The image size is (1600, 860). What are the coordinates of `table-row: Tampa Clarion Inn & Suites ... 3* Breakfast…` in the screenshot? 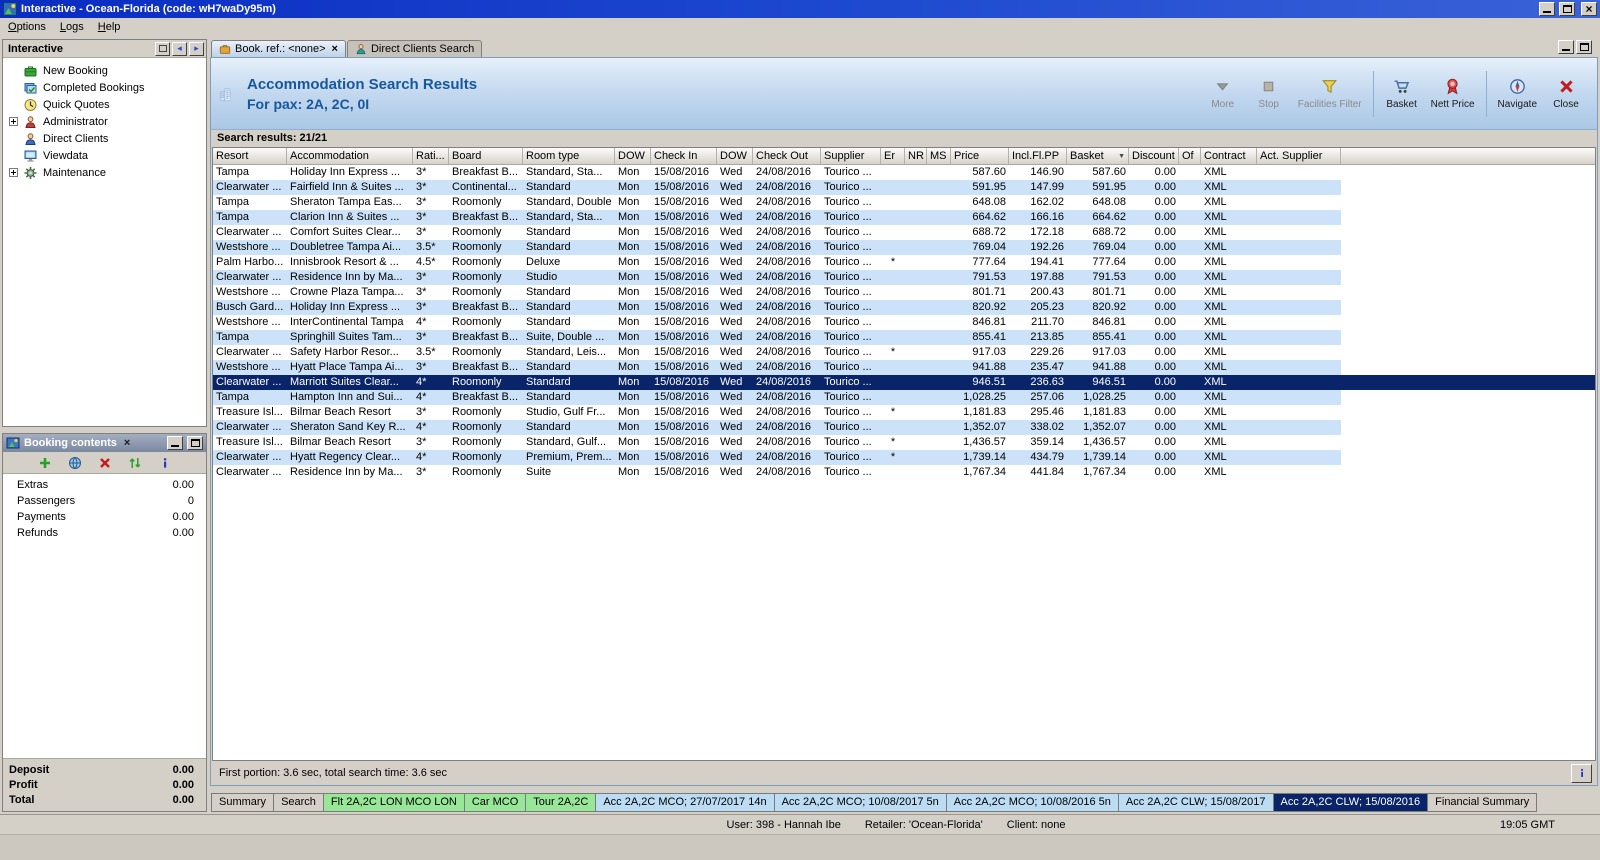 It's located at (777, 217).